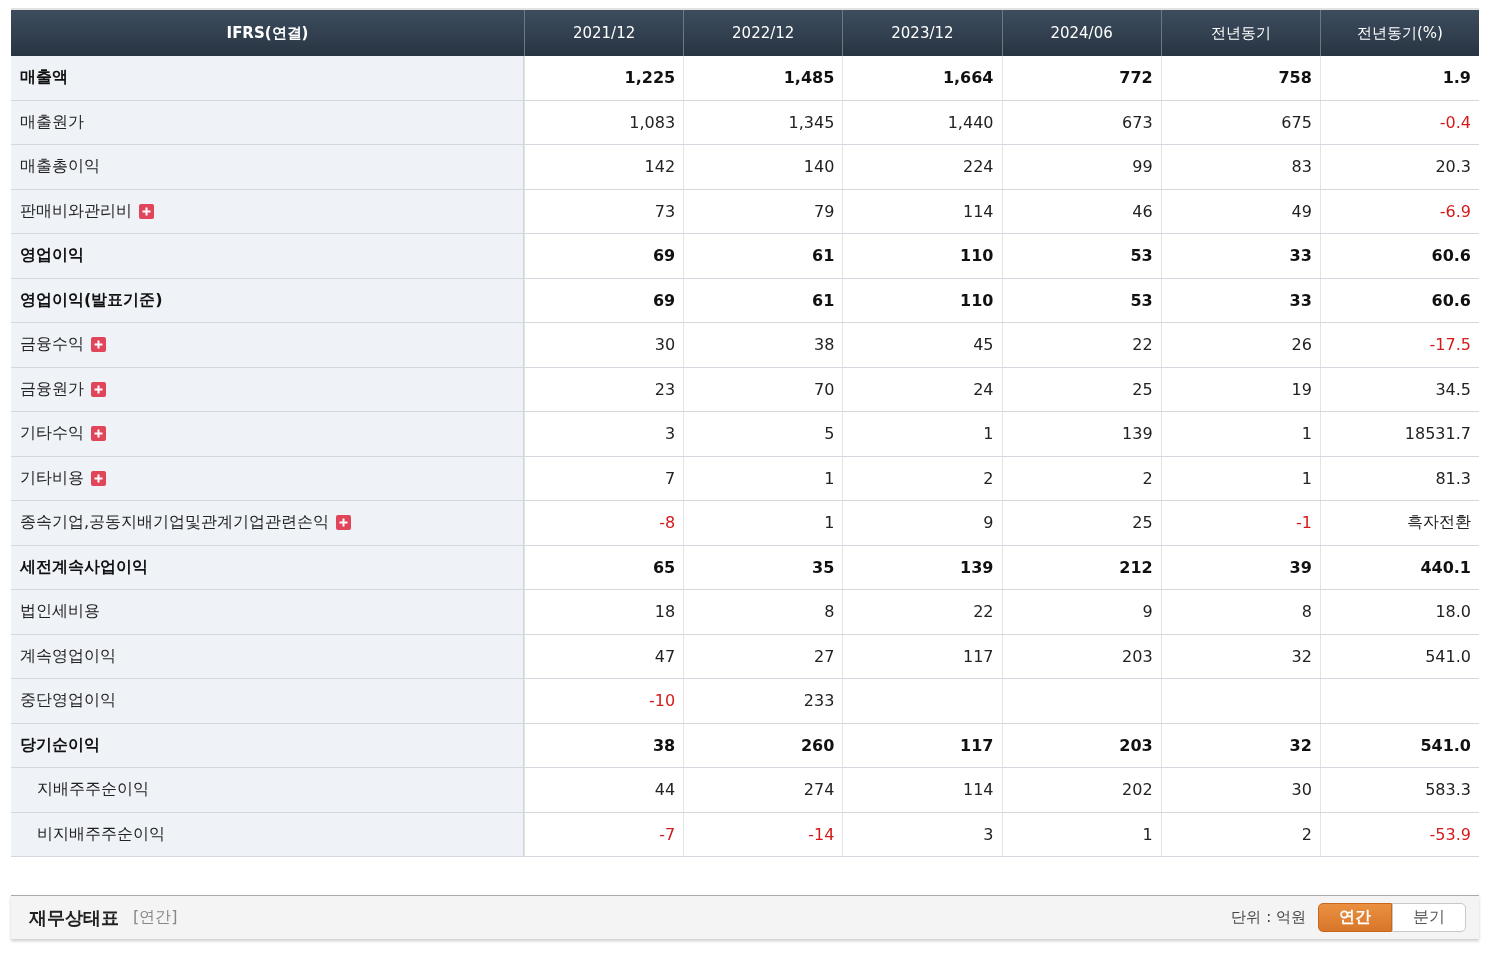 Image resolution: width=1490 pixels, height=953 pixels. What do you see at coordinates (665, 389) in the screenshot?
I see `table-cell: 23` at bounding box center [665, 389].